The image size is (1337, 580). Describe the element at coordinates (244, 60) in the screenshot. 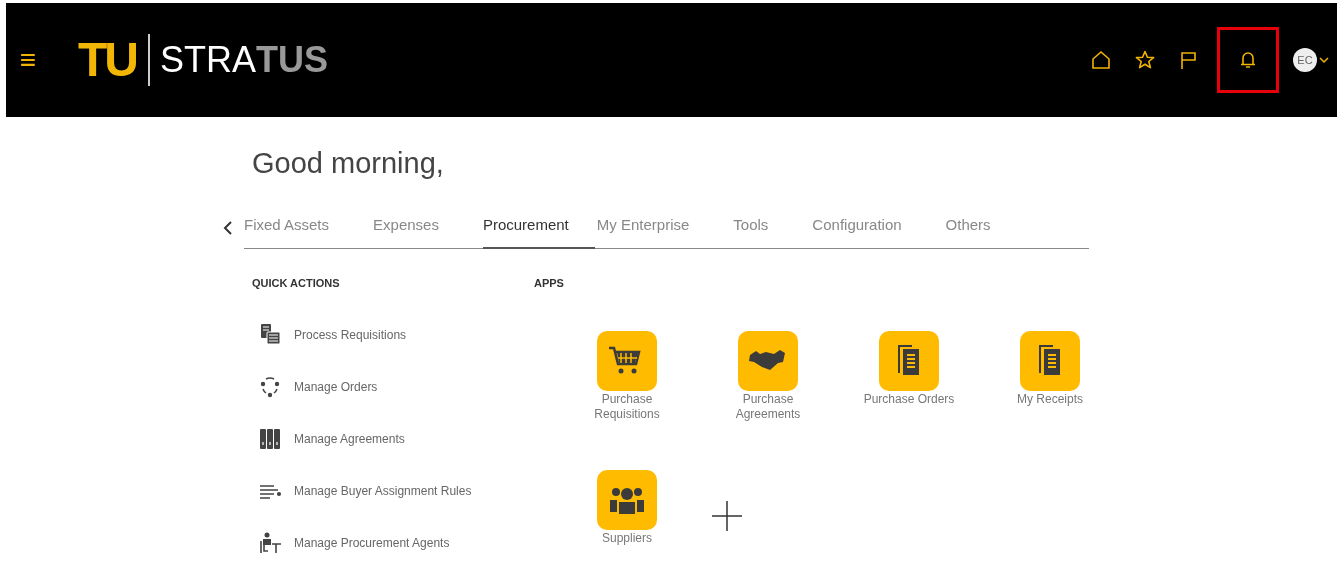

I see `product-name: STRATUS` at that location.